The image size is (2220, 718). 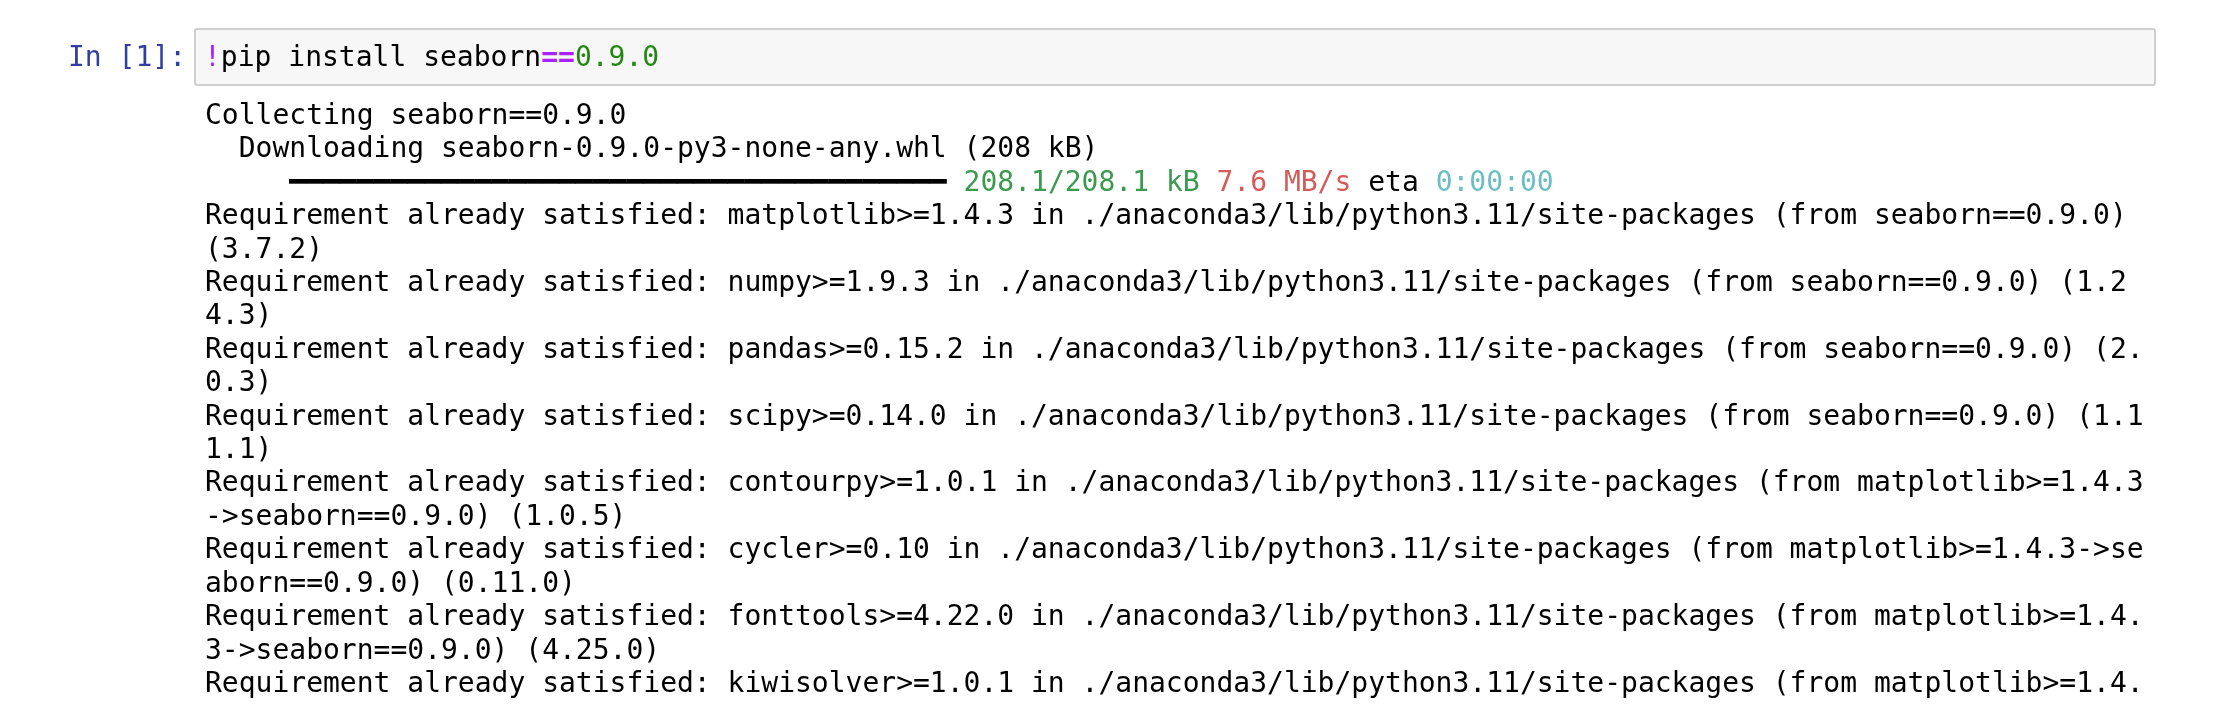 I want to click on output-line: 3->seaborn==0.9.0) (4.25.0), so click(x=433, y=649).